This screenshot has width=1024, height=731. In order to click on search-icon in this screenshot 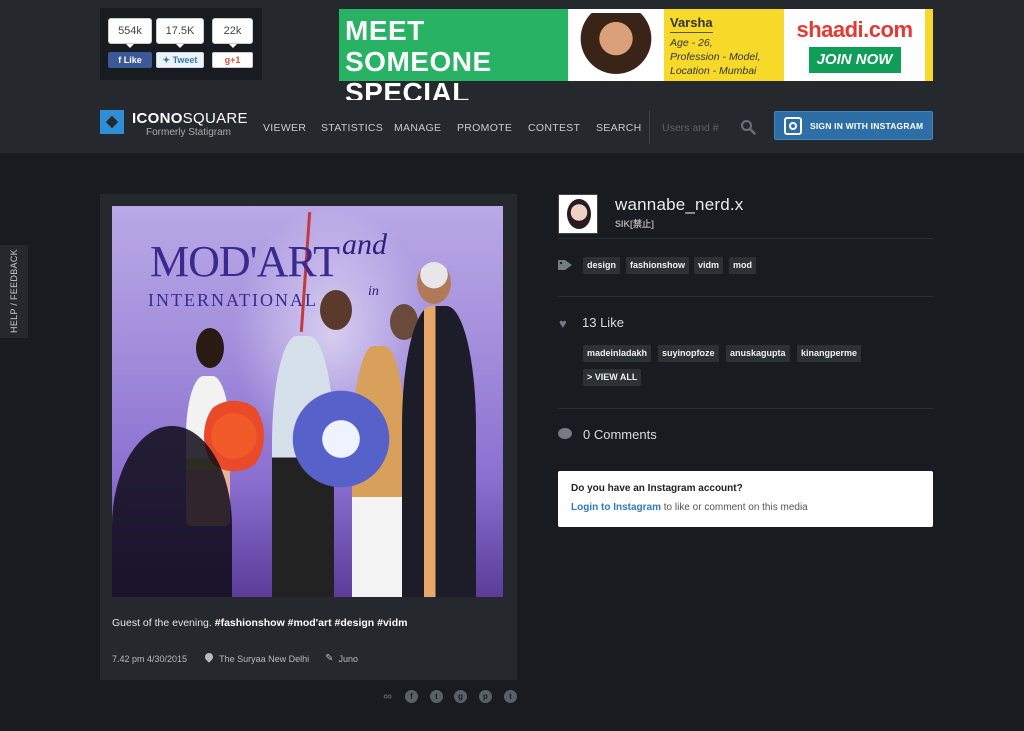, I will do `click(748, 127)`.